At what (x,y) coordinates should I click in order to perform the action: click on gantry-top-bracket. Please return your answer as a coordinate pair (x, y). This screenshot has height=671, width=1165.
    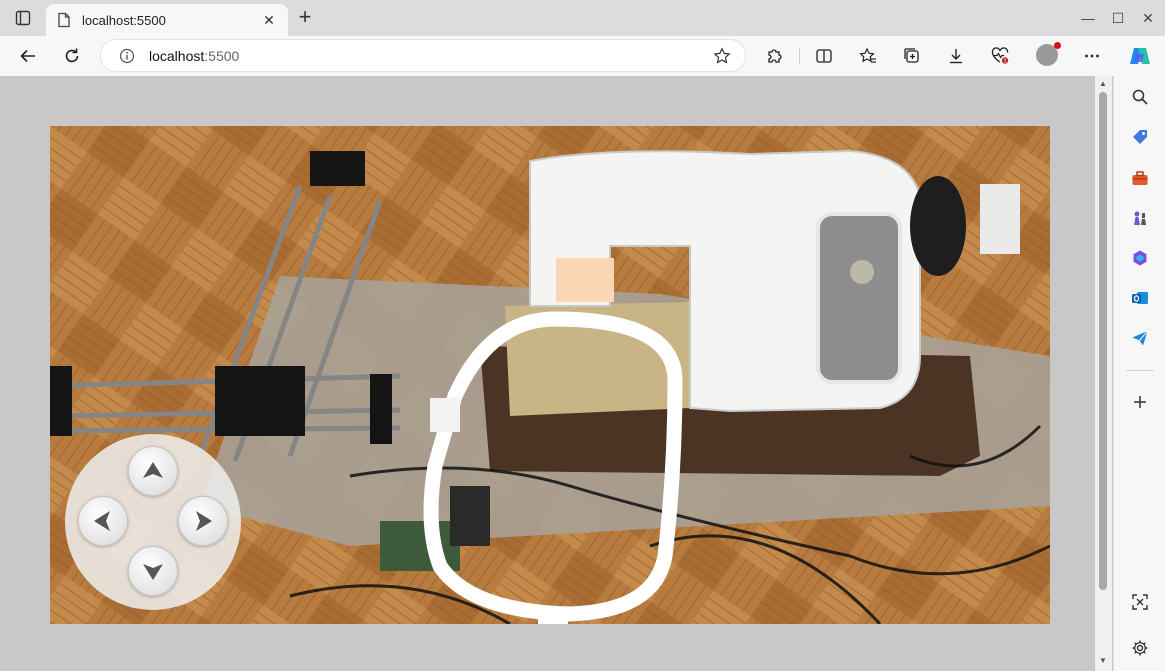
    Looking at the image, I should click on (337, 168).